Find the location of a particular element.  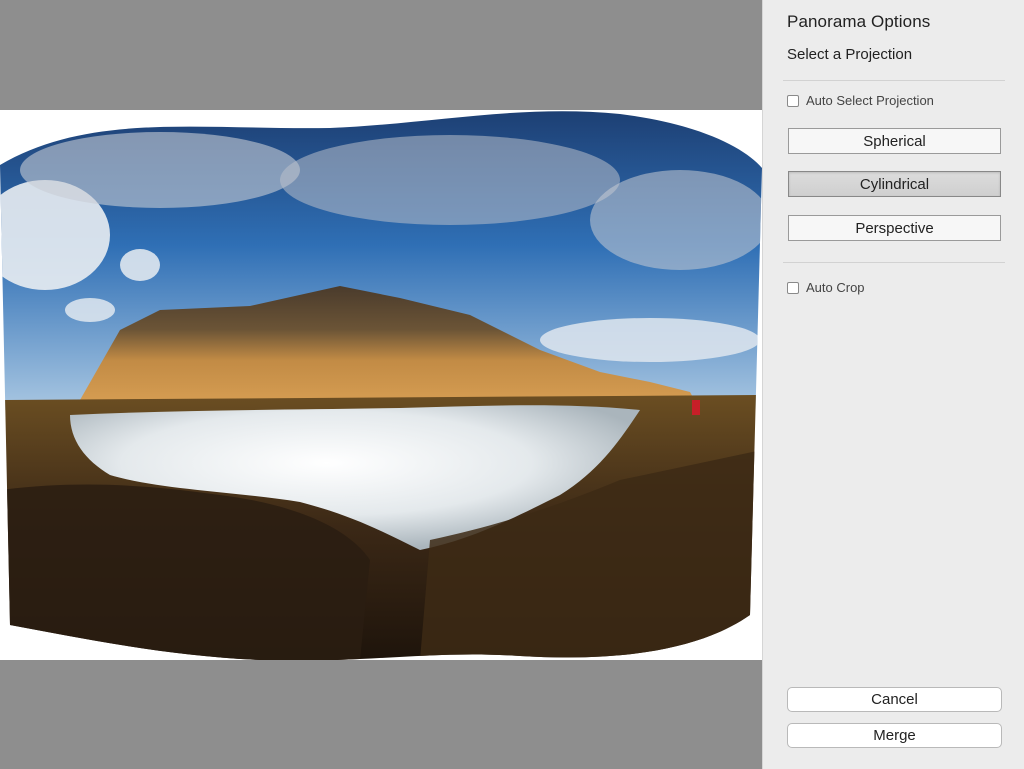

panel-title: Panorama Options is located at coordinates (859, 21).